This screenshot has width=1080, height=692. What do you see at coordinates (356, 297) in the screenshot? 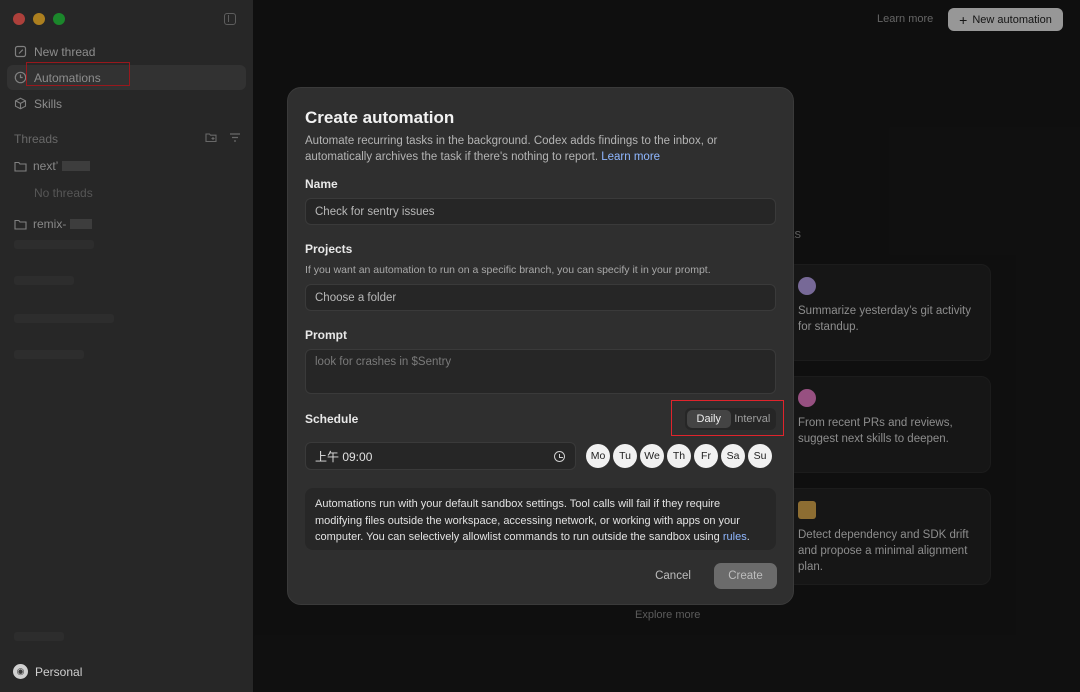
I see `folder-select-value: Choose a folder` at bounding box center [356, 297].